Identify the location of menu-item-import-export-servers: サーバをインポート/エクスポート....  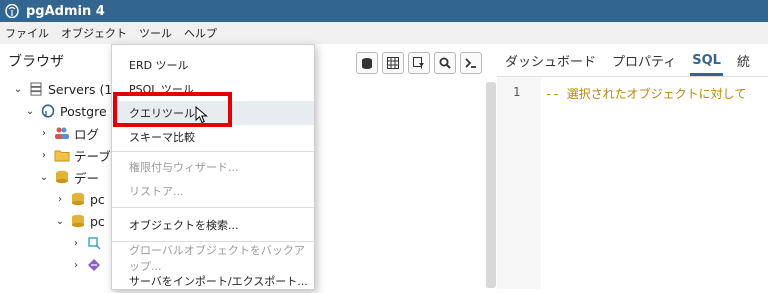
(213, 281).